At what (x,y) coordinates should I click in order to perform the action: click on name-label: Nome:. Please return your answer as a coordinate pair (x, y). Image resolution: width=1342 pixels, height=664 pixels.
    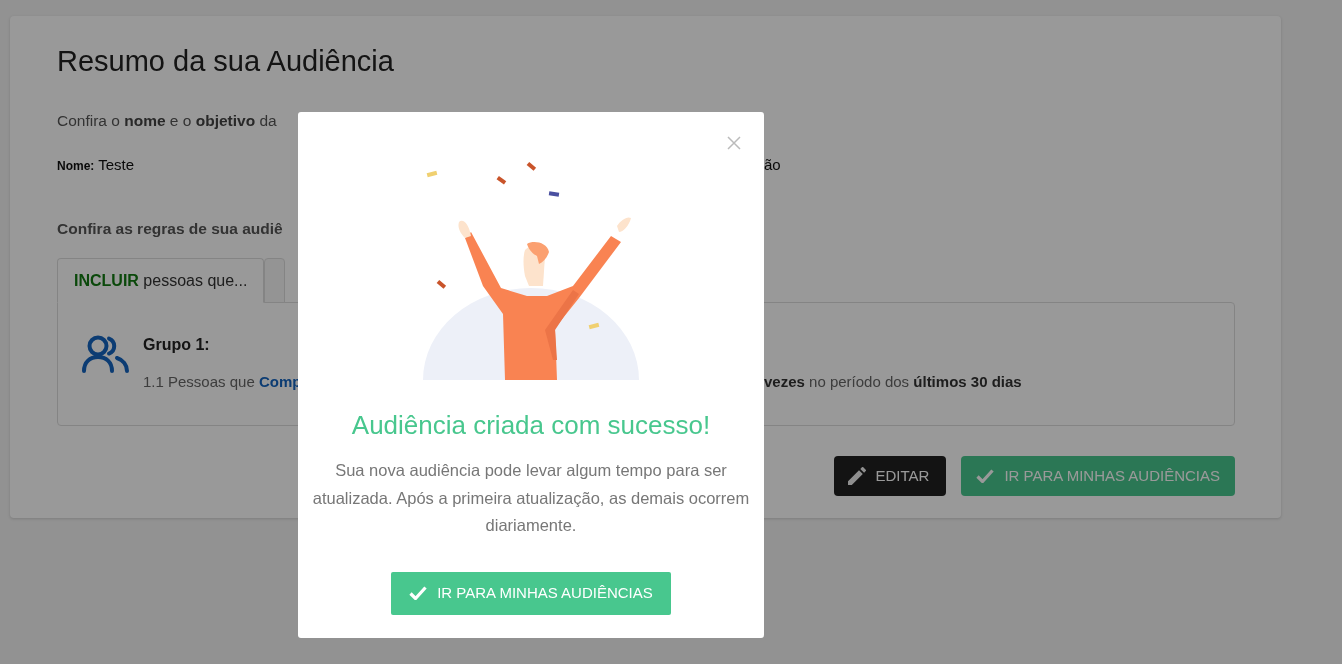
    Looking at the image, I should click on (76, 166).